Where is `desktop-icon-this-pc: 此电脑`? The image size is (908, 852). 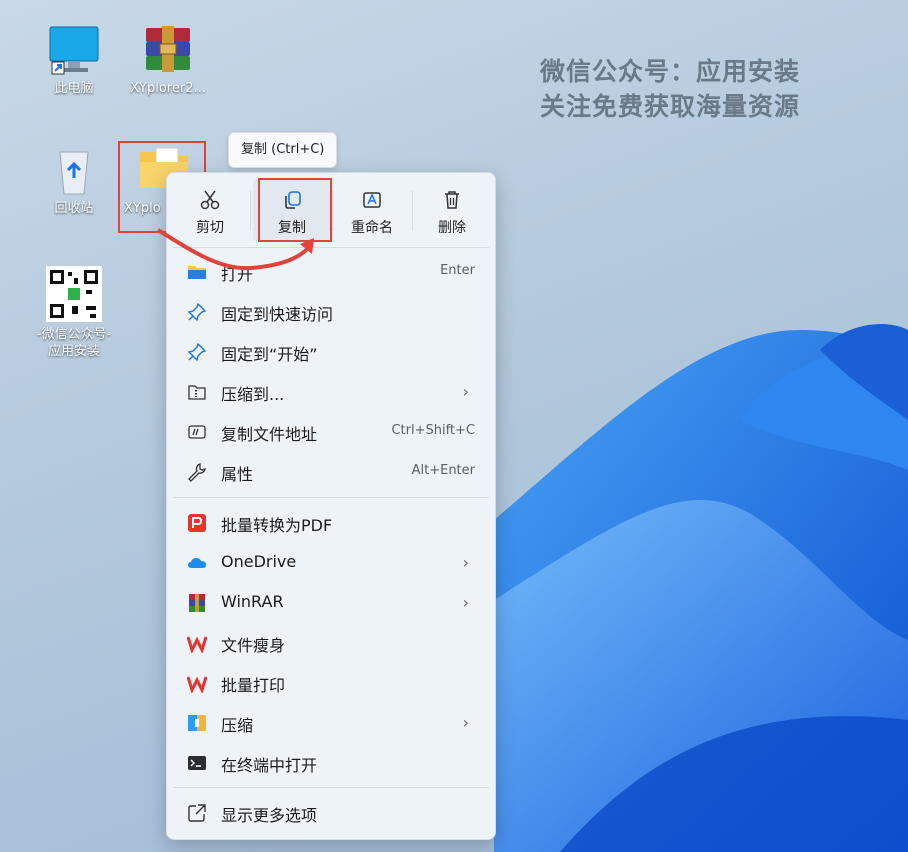
desktop-icon-this-pc: 此电脑 is located at coordinates (74, 60).